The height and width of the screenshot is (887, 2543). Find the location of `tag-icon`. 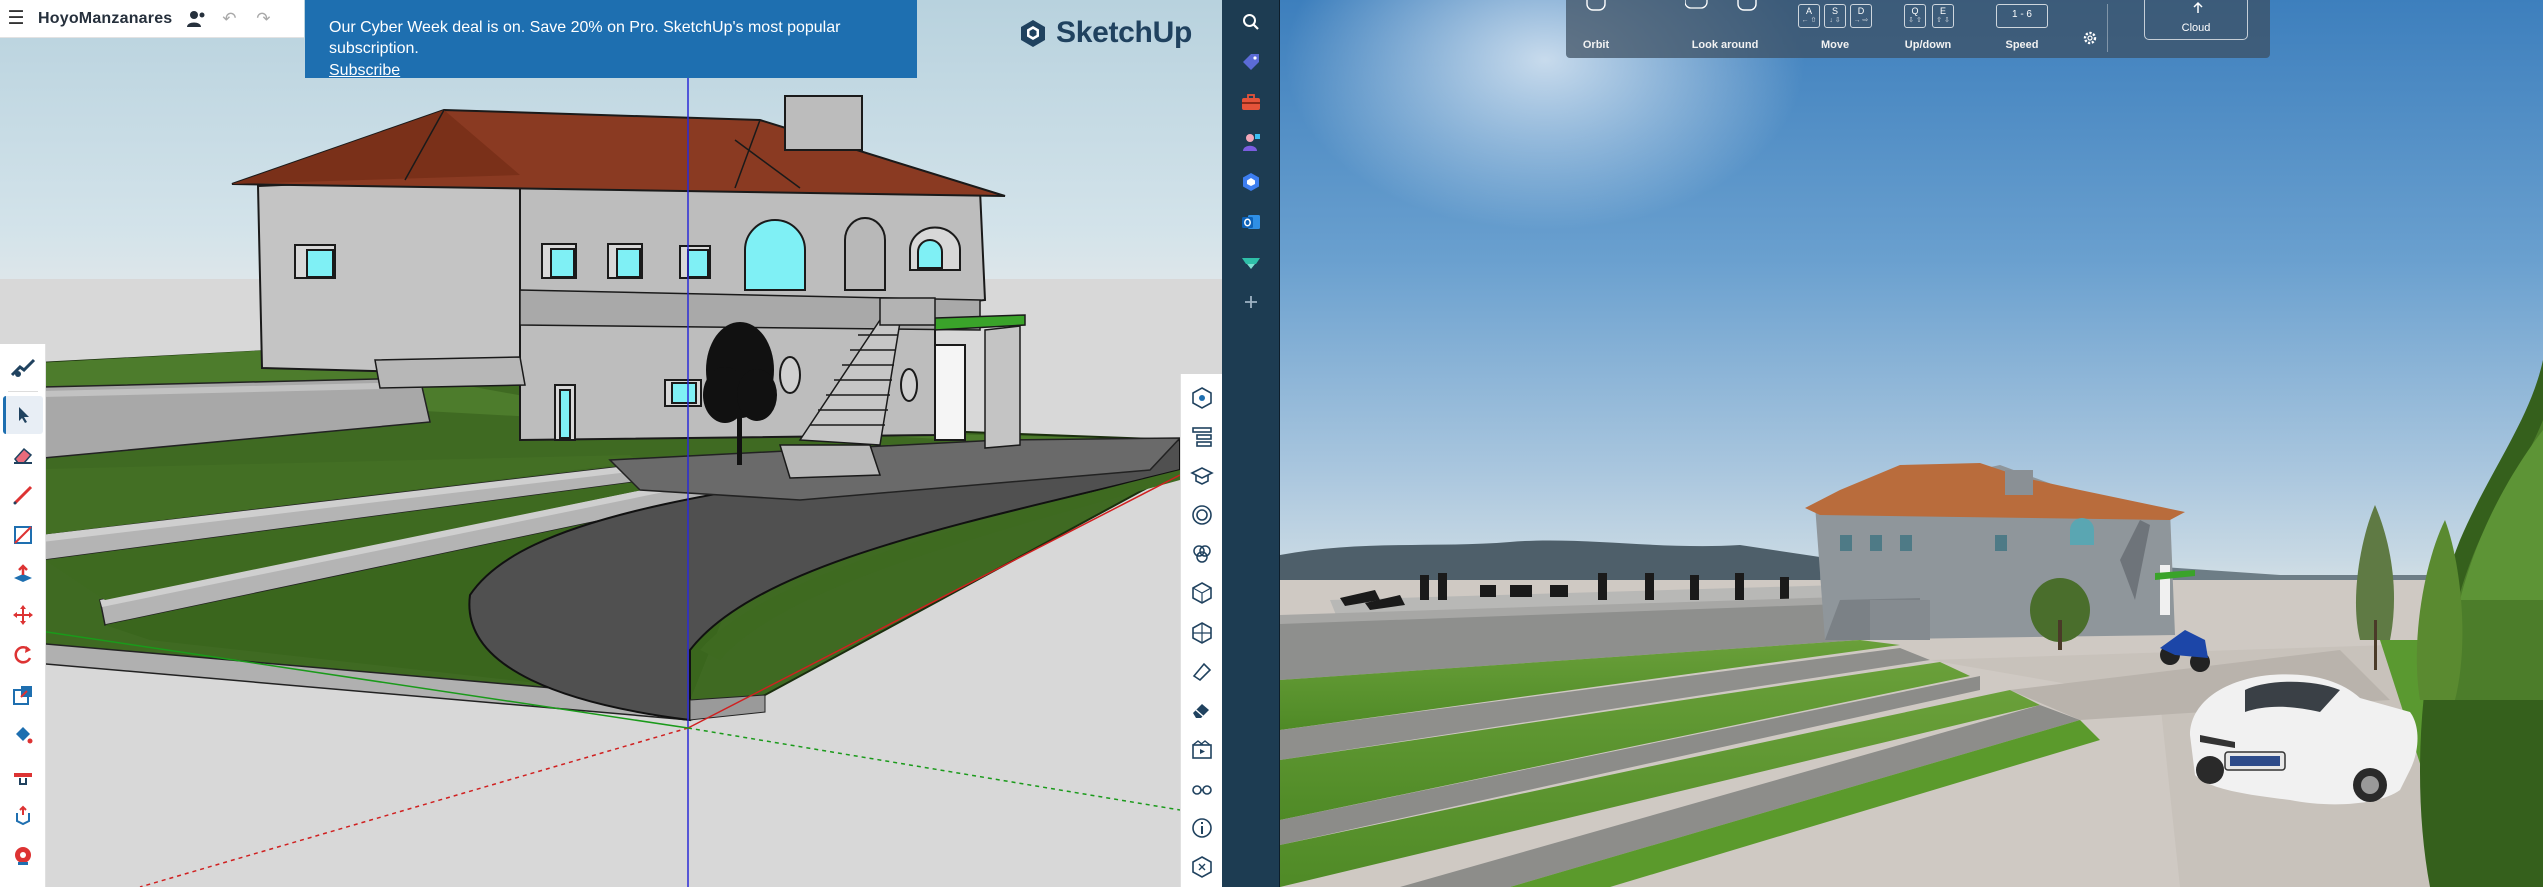

tag-icon is located at coordinates (1251, 62).